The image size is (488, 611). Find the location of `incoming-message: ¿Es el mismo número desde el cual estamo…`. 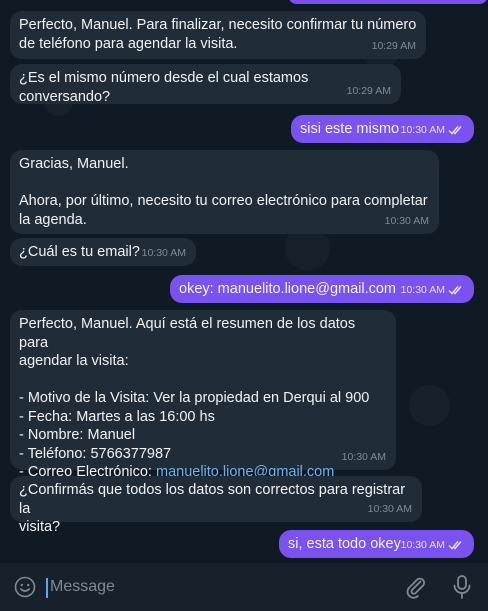

incoming-message: ¿Es el mismo número desde el cual estamo… is located at coordinates (205, 84).